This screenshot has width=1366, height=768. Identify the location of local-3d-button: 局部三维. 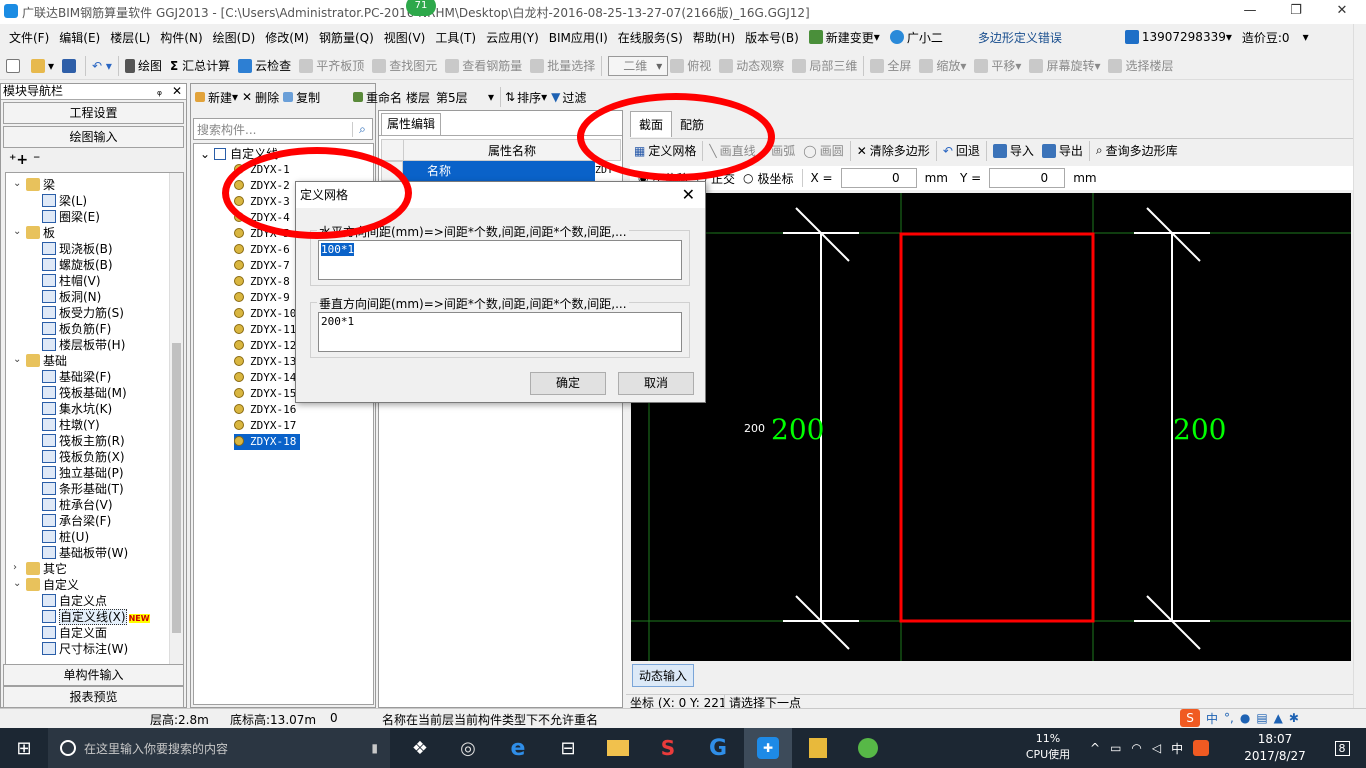
(824, 66).